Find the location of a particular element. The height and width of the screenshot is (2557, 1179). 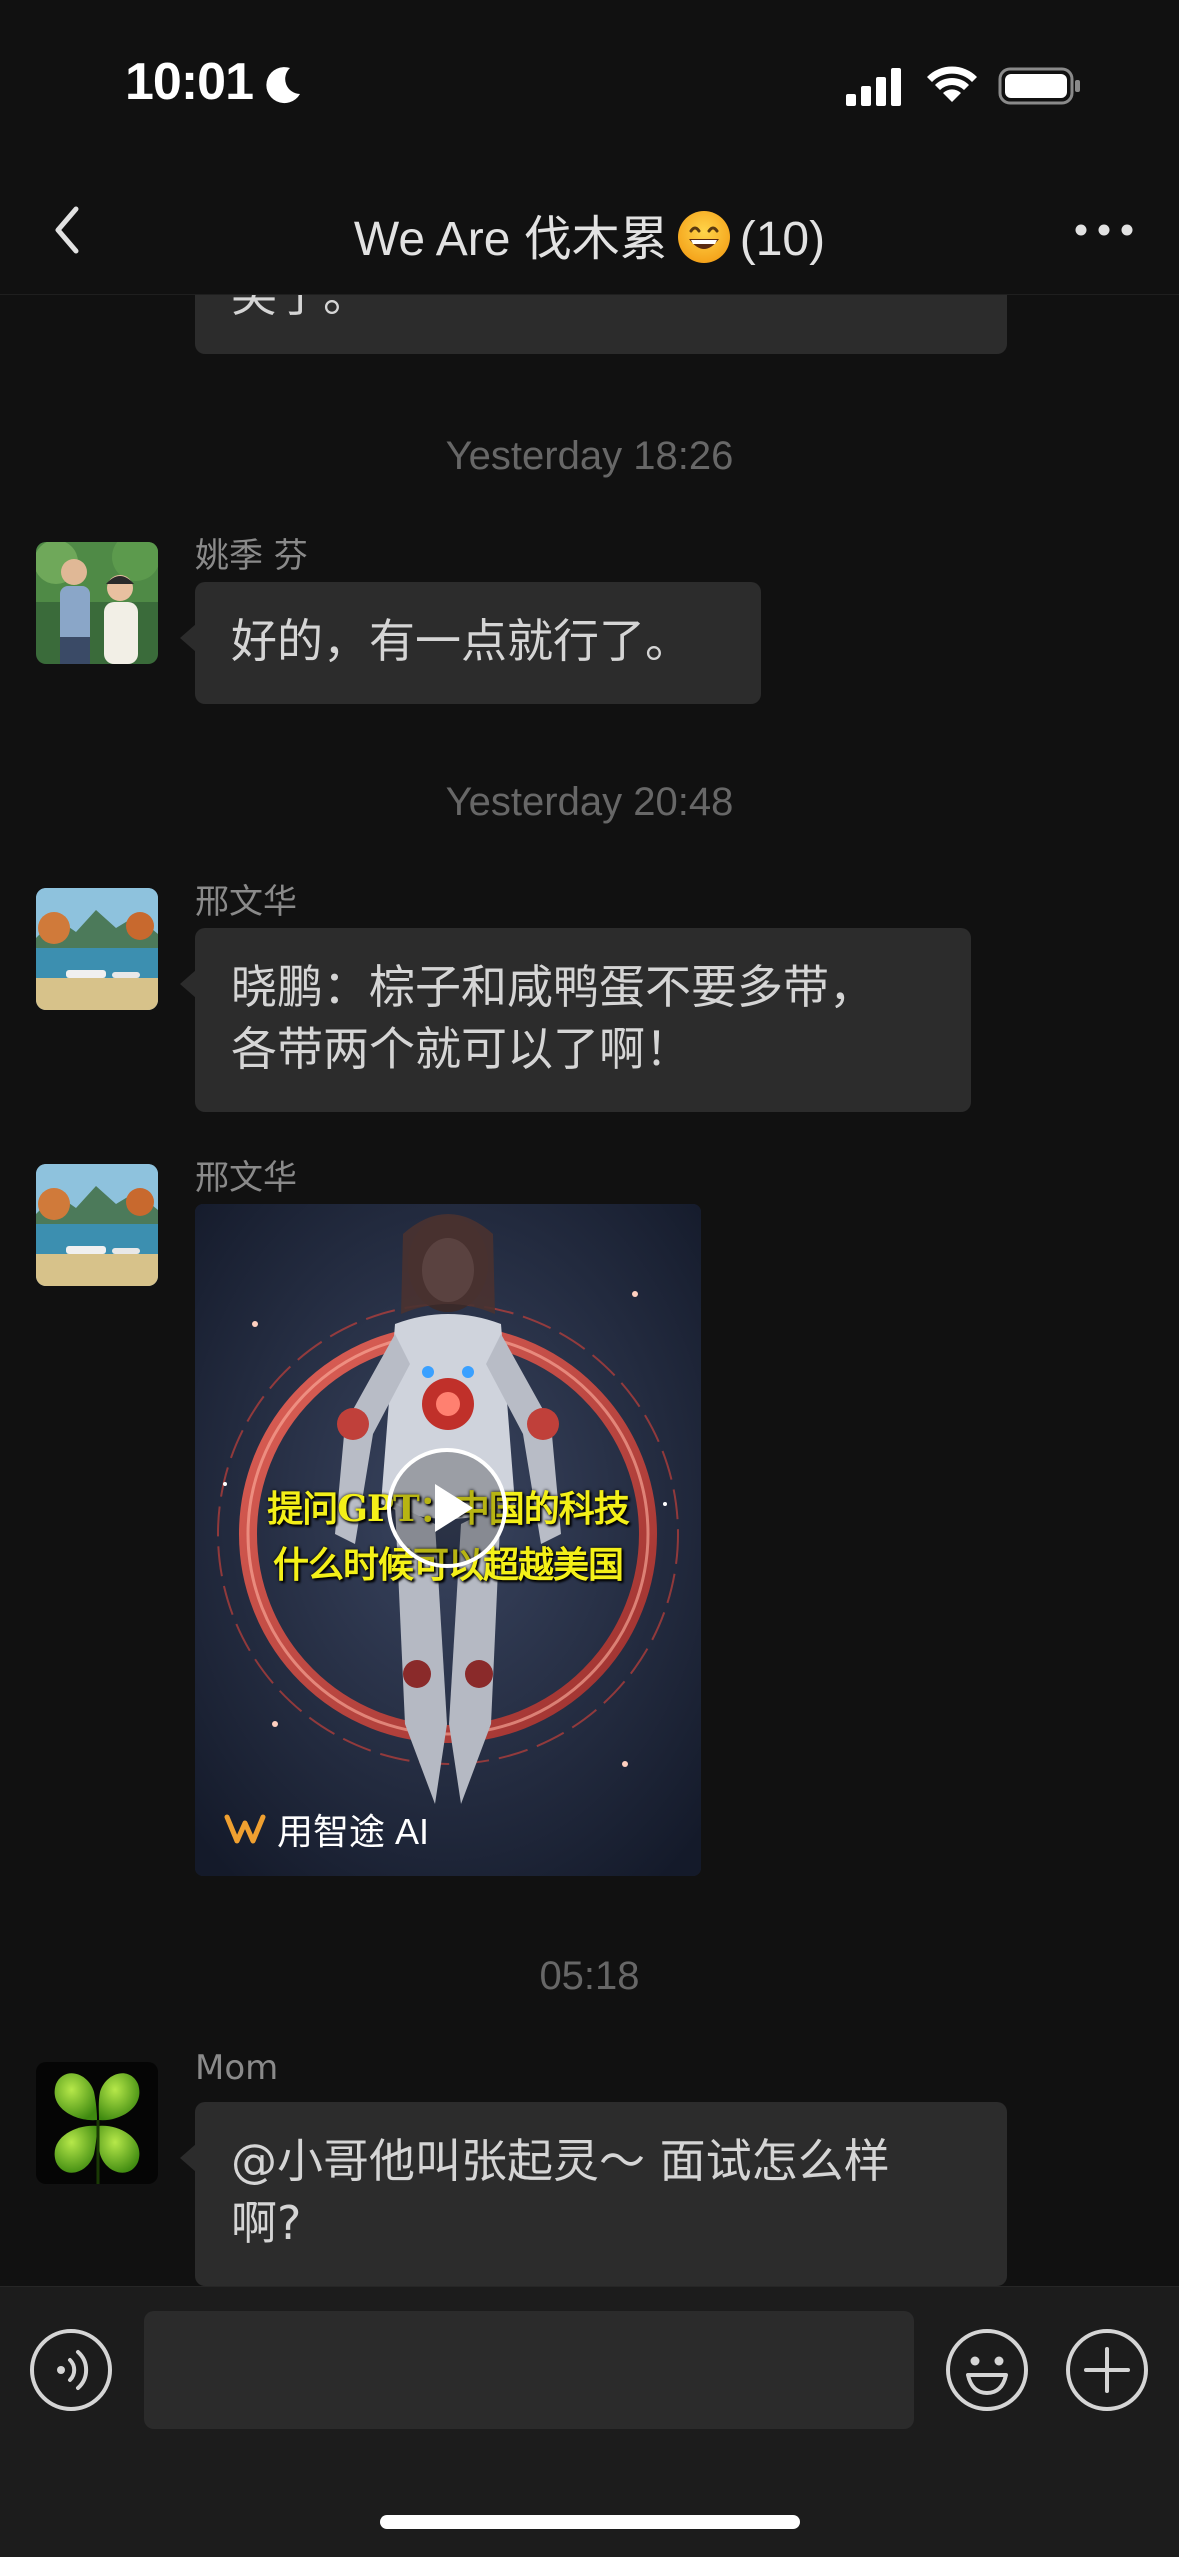

message-text: 好的，有一点就行了。 is located at coordinates (461, 641).